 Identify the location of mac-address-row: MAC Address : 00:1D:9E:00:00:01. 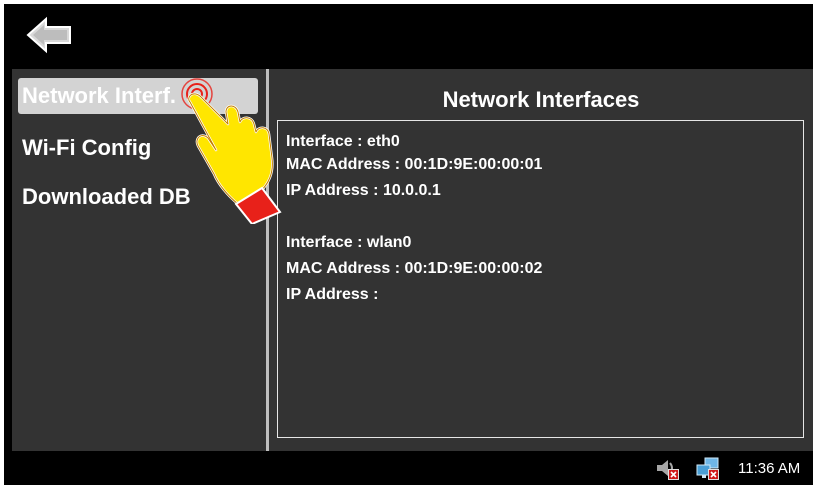
(414, 165).